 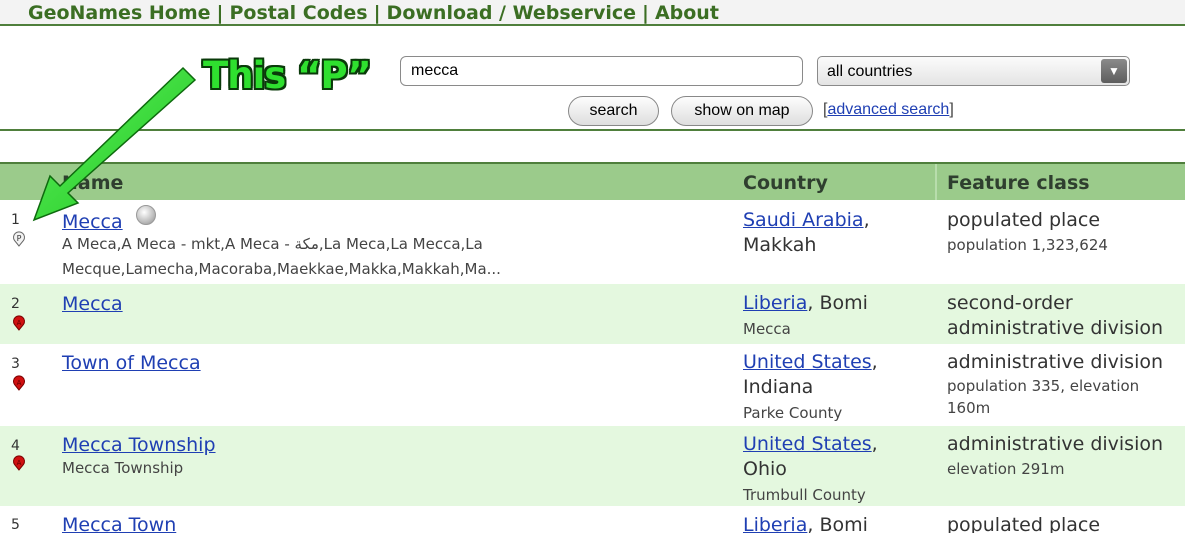 I want to click on annotation-label: This “P”, so click(x=287, y=75).